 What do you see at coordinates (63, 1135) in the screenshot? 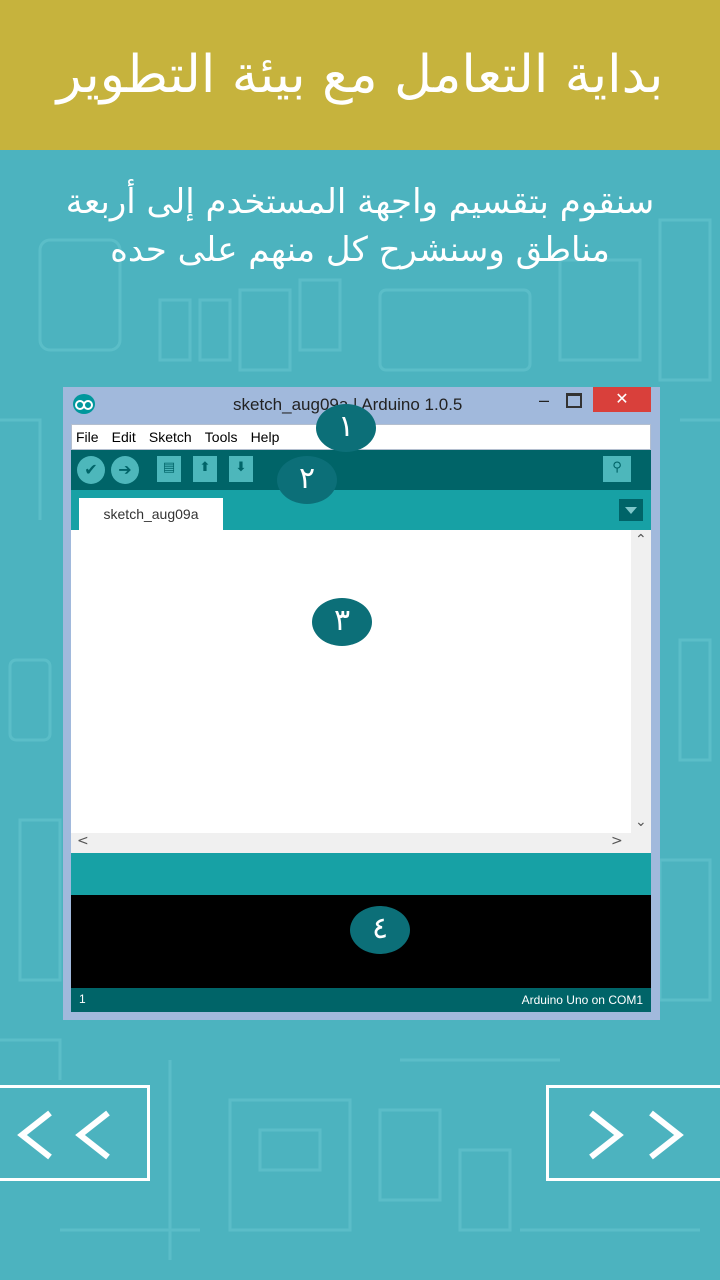
I see `double-chevron-left-icon` at bounding box center [63, 1135].